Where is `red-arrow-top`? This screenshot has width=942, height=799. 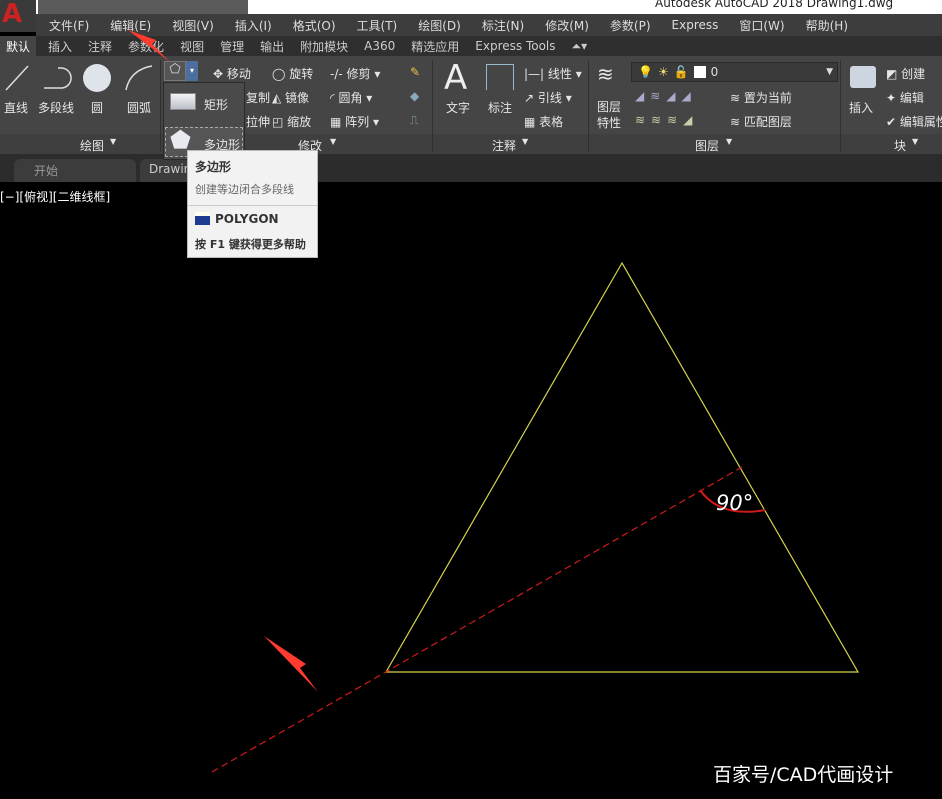 red-arrow-top is located at coordinates (149, 46).